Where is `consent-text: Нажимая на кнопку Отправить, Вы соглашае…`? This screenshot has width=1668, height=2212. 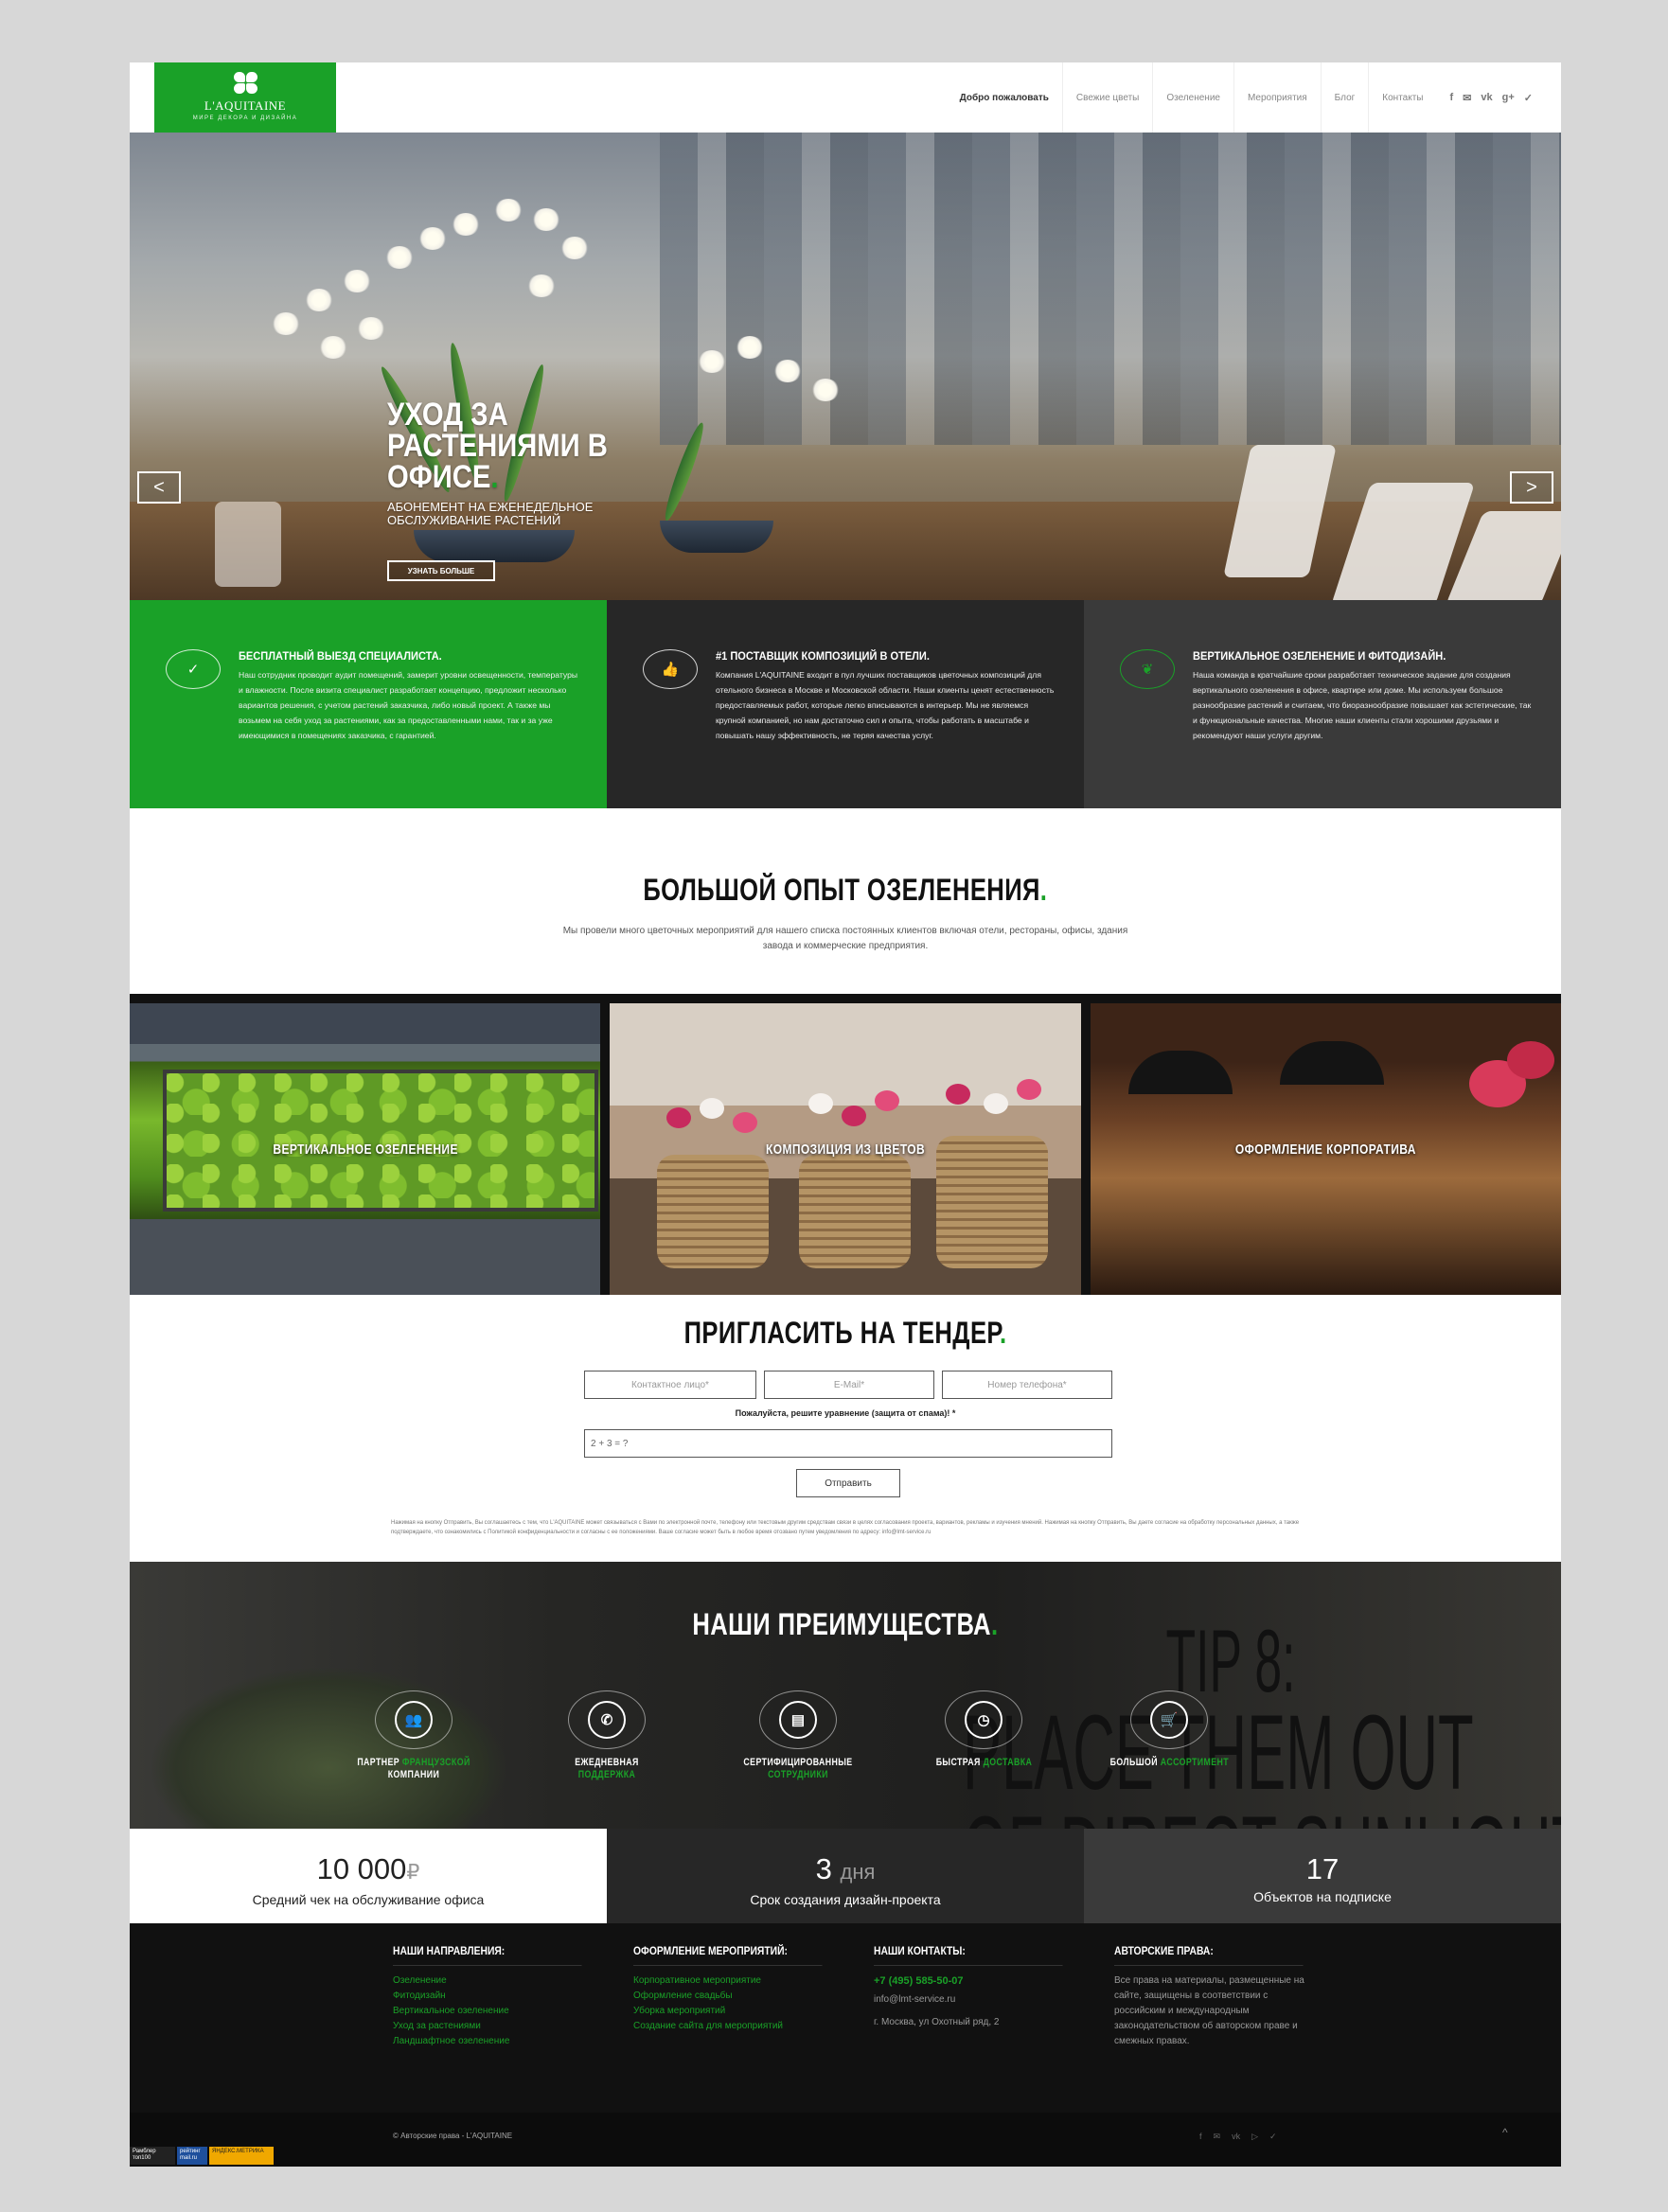 consent-text: Нажимая на кнопку Отправить, Вы соглашае… is located at coordinates (846, 1527).